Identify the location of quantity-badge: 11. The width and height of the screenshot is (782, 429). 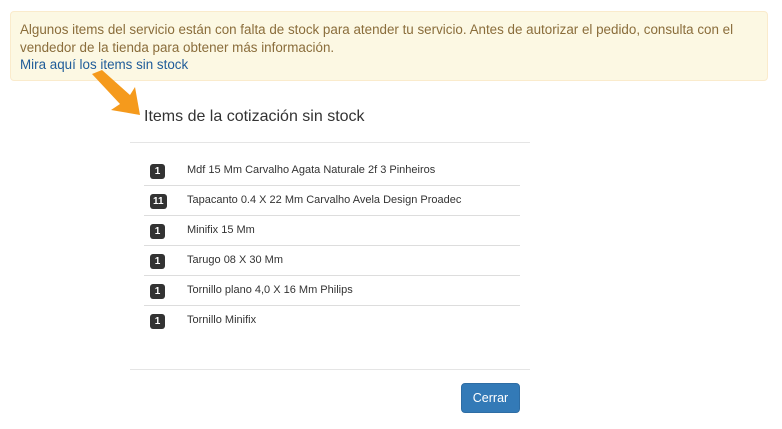
(158, 201).